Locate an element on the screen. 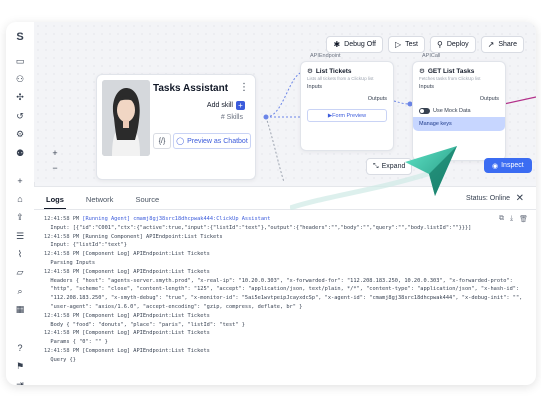  toggle-switch is located at coordinates (424, 111).